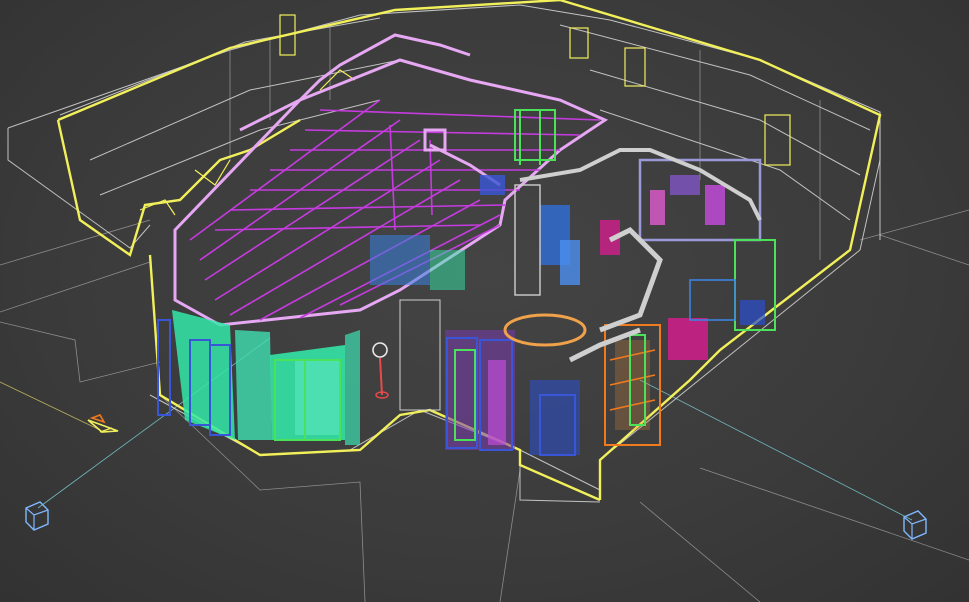 The image size is (969, 602). What do you see at coordinates (512, 393) in the screenshot?
I see `doors-right` at bounding box center [512, 393].